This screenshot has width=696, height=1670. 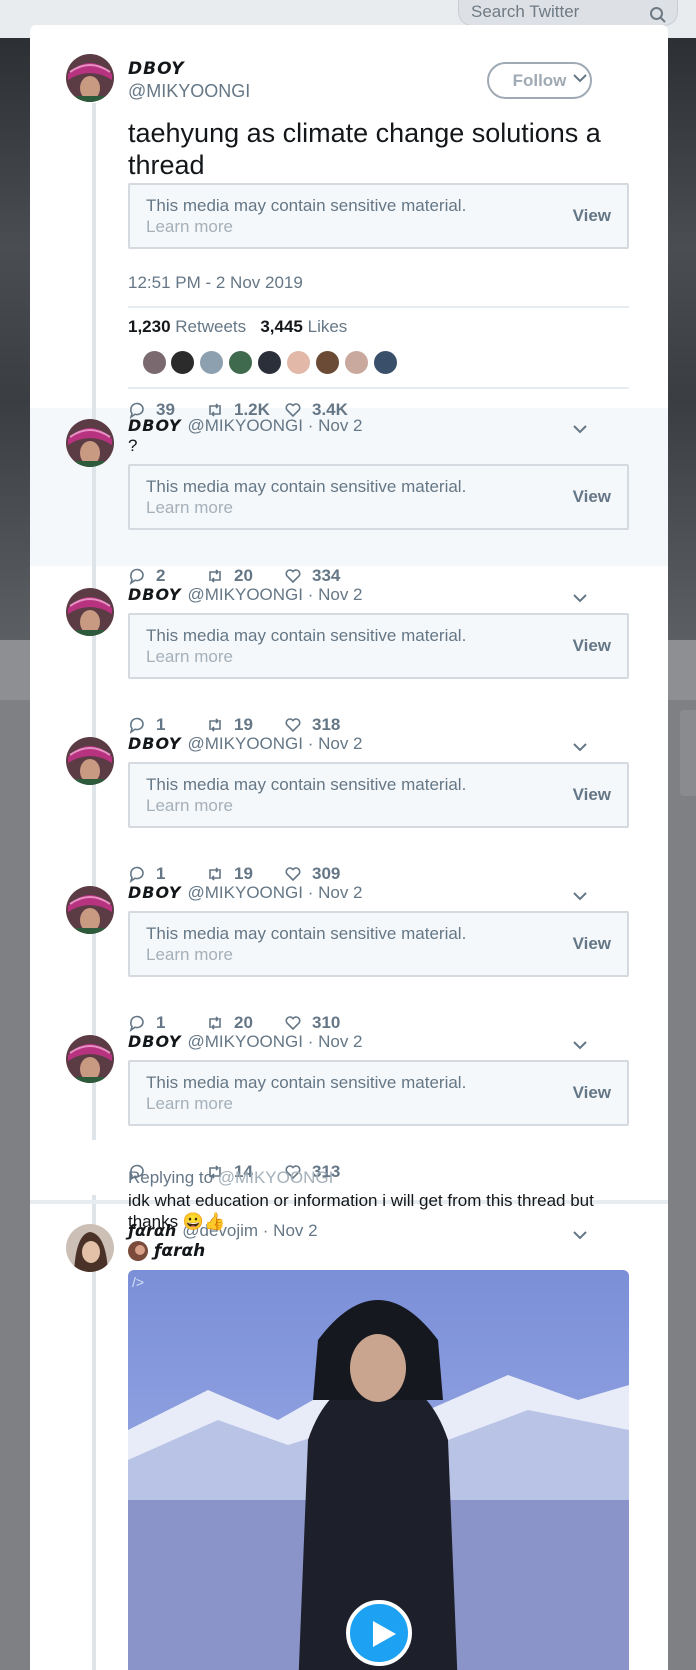 What do you see at coordinates (658, 15) in the screenshot?
I see `search-icon` at bounding box center [658, 15].